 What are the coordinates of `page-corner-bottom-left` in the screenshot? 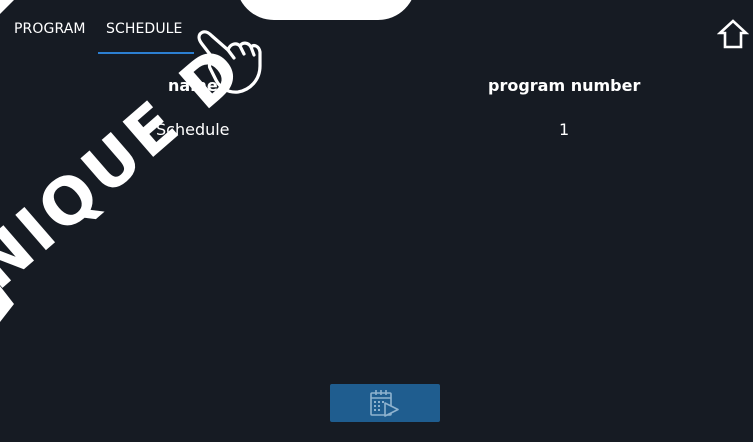 It's located at (7, 304).